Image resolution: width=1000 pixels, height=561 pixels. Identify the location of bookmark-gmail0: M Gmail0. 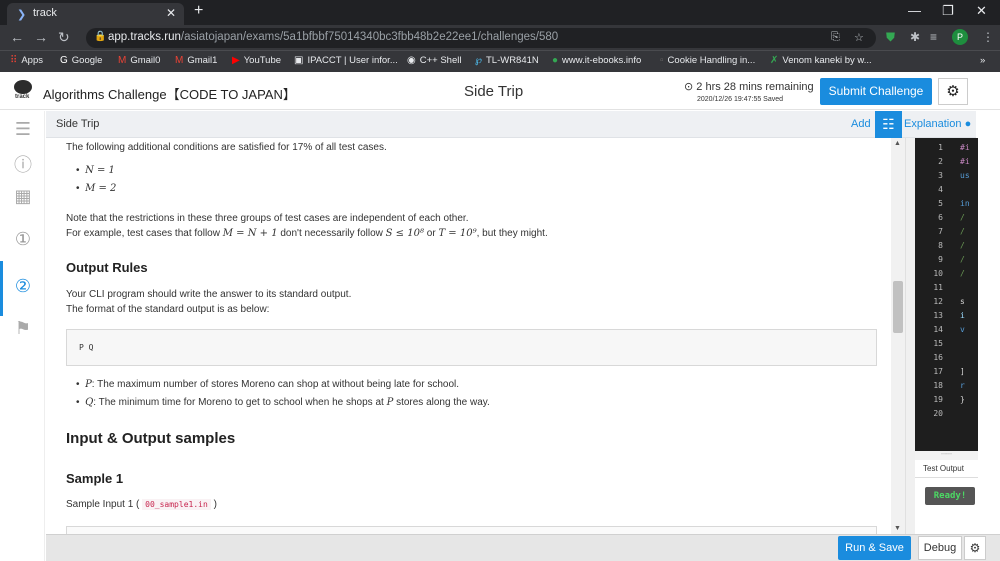
(139, 60).